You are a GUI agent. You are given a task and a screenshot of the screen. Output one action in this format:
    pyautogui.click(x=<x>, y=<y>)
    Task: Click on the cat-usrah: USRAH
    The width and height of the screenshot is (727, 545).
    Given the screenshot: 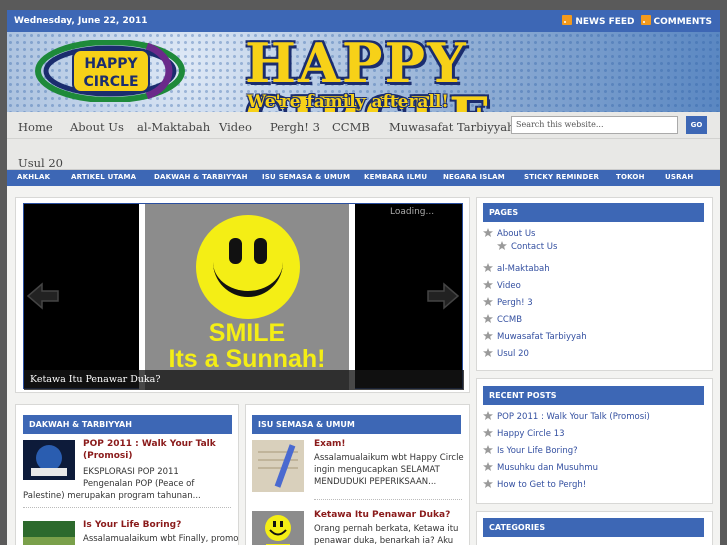 What is the action you would take?
    pyautogui.click(x=679, y=177)
    